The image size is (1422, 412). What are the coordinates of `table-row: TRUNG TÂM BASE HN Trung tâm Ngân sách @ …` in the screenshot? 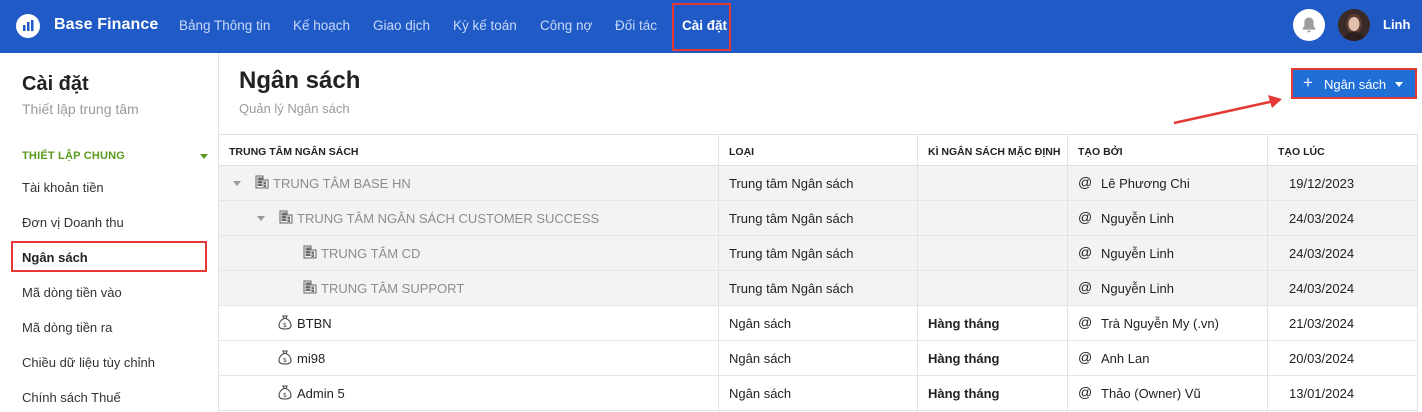 It's located at (818, 183).